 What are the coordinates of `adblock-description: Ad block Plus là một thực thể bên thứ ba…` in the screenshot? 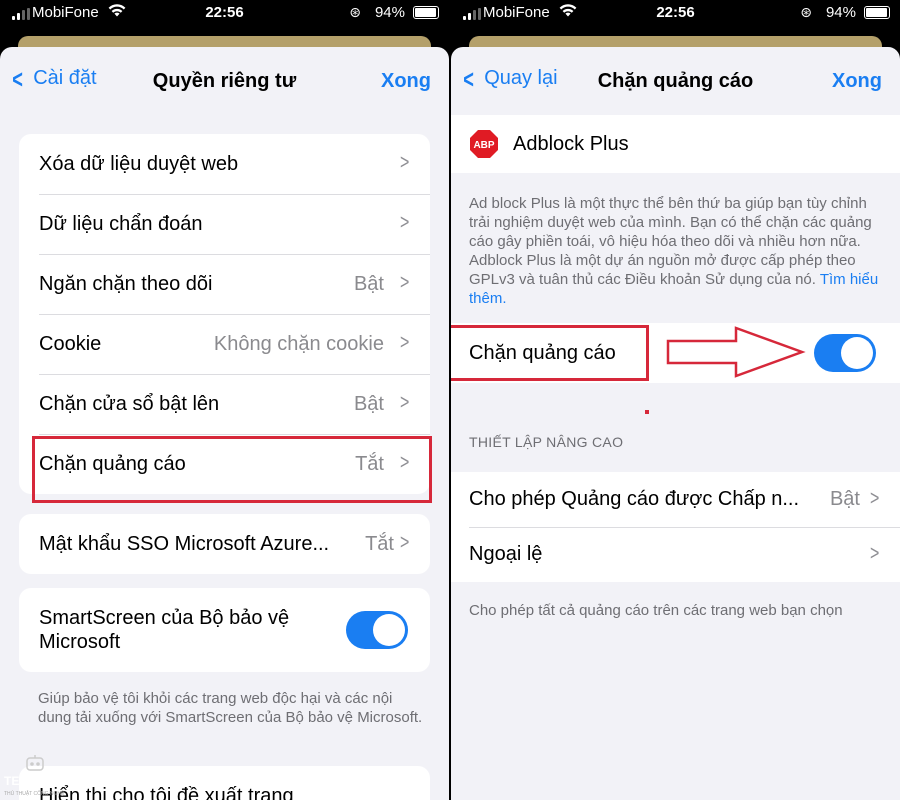 It's located at (675, 251).